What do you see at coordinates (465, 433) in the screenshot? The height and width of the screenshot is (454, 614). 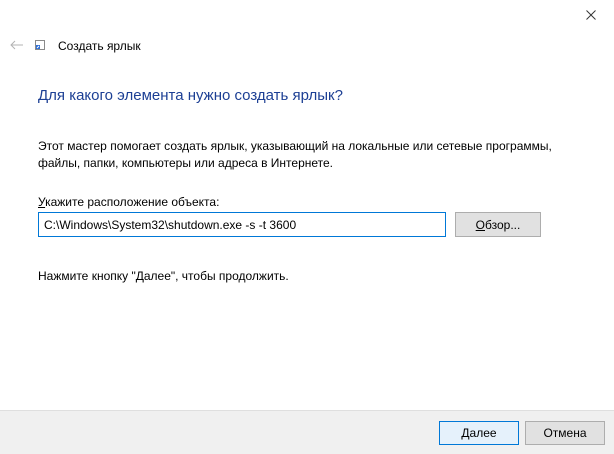 I see `next-button-accelerator: Д` at bounding box center [465, 433].